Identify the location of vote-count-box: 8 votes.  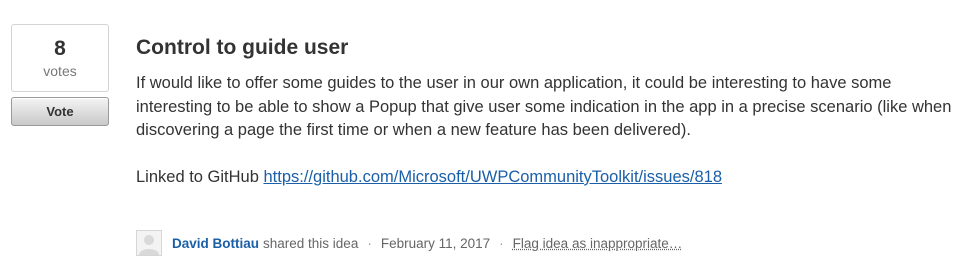
(60, 58).